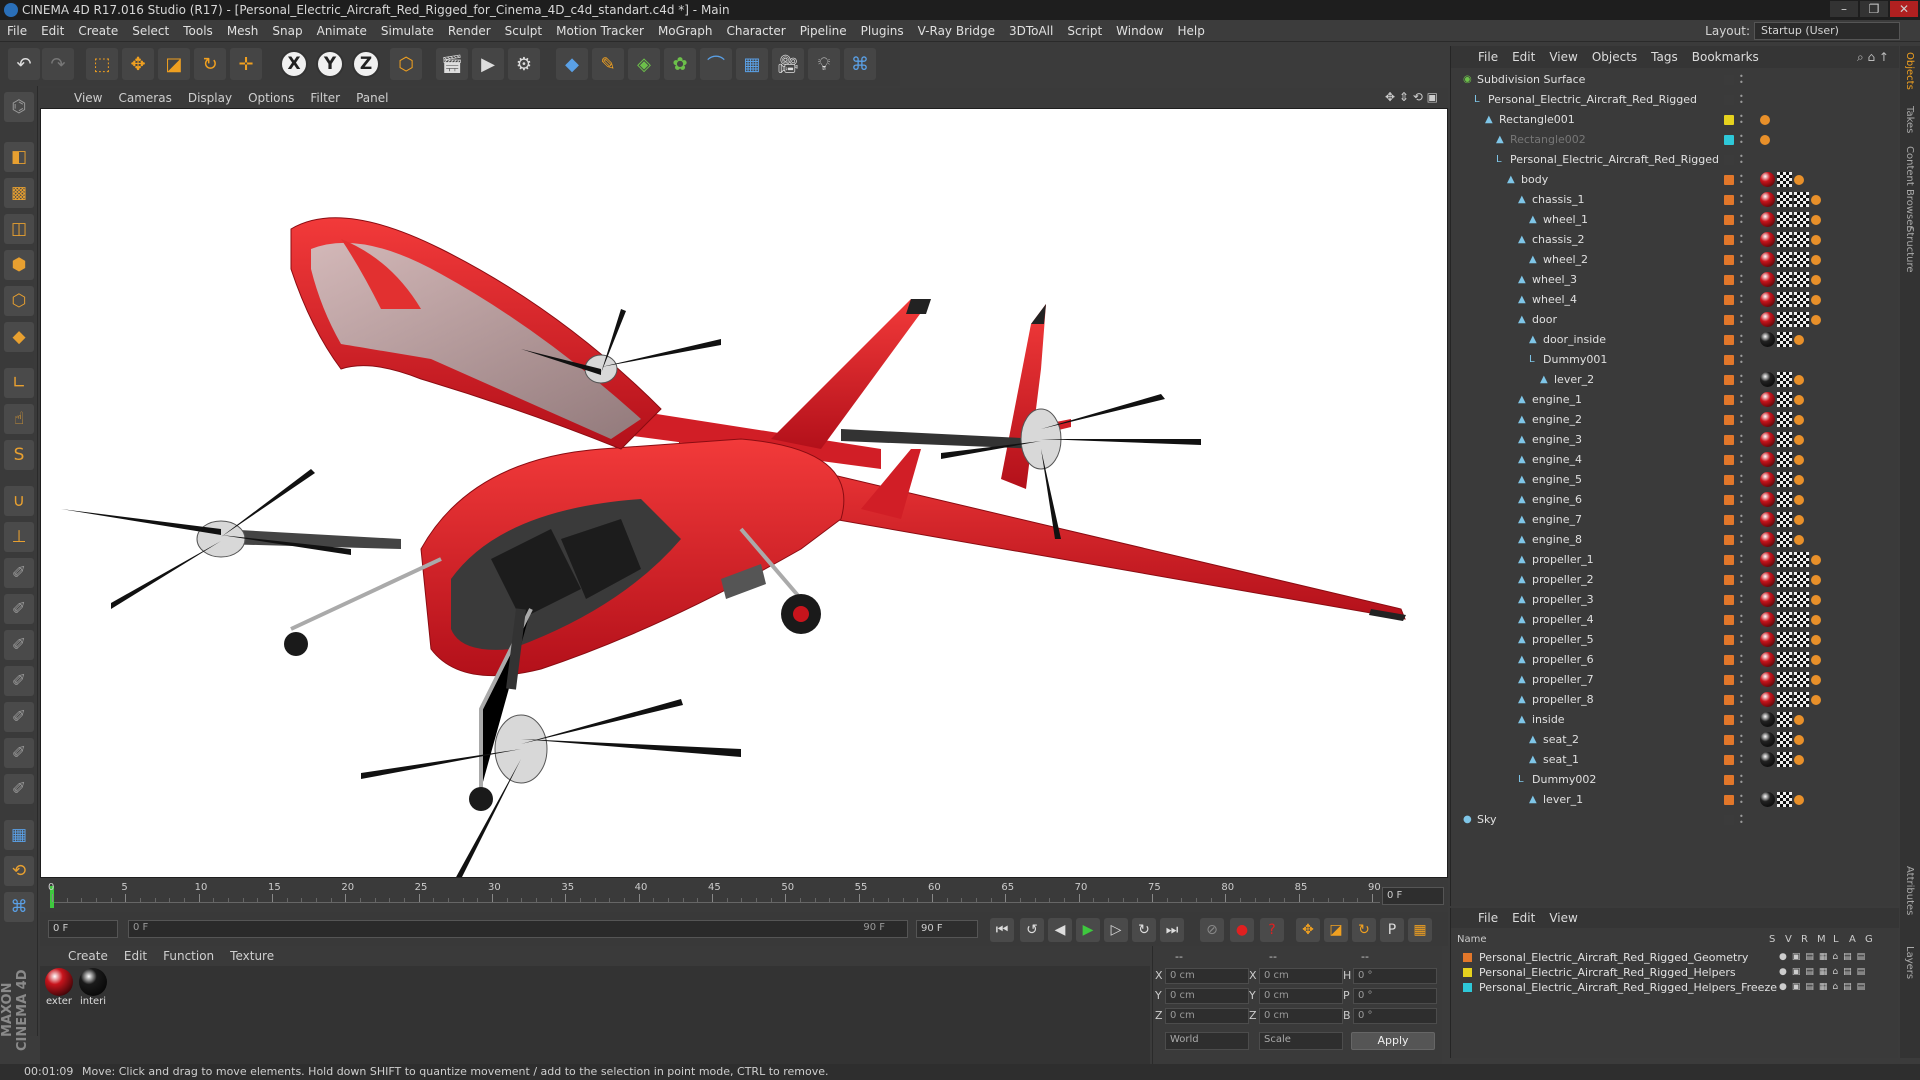  Describe the element at coordinates (1675, 100) in the screenshot. I see `object-row: L Personal_Electric_Aircraft_Red_Rigged • •` at that location.